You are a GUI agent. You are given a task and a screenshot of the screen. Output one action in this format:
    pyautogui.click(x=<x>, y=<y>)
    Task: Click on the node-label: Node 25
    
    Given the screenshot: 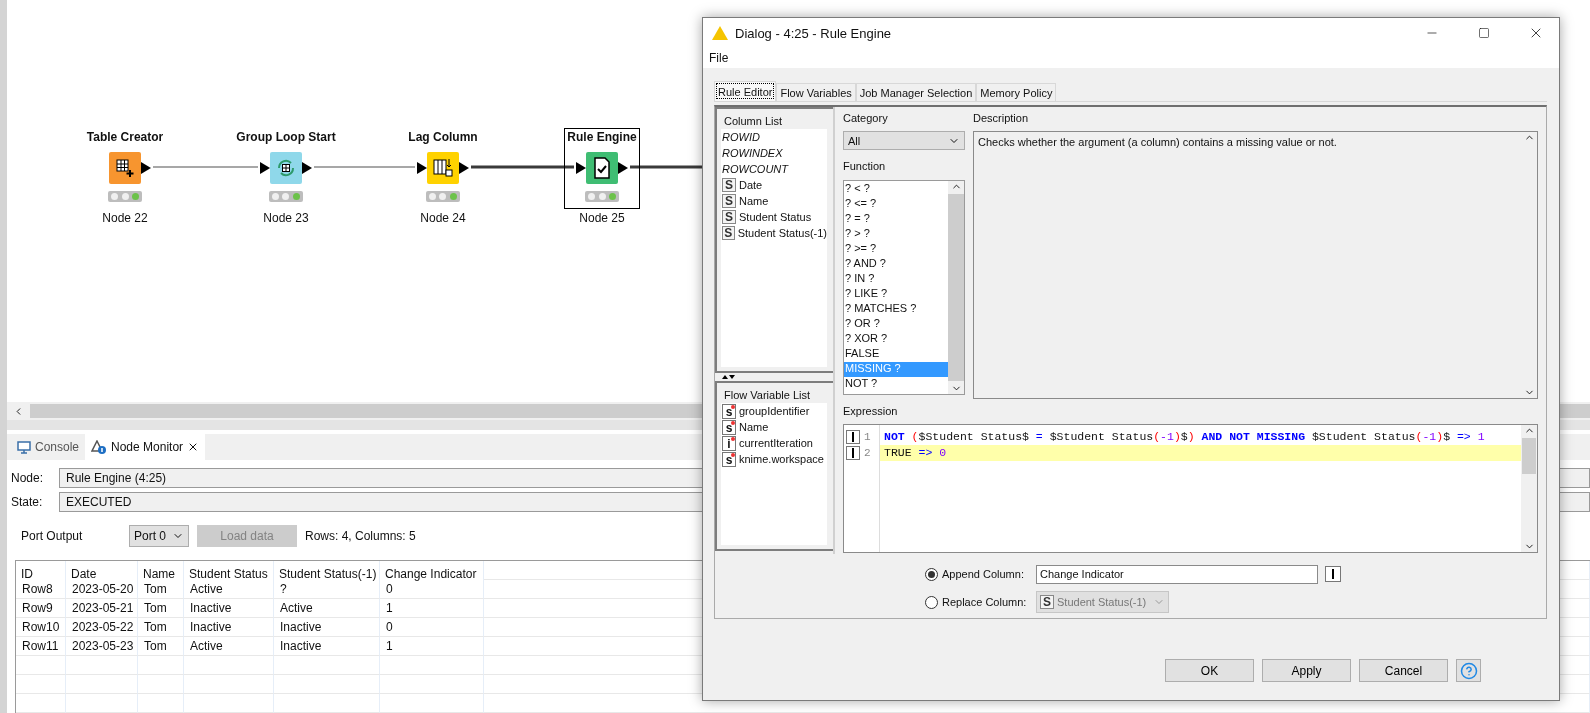 What is the action you would take?
    pyautogui.click(x=602, y=218)
    